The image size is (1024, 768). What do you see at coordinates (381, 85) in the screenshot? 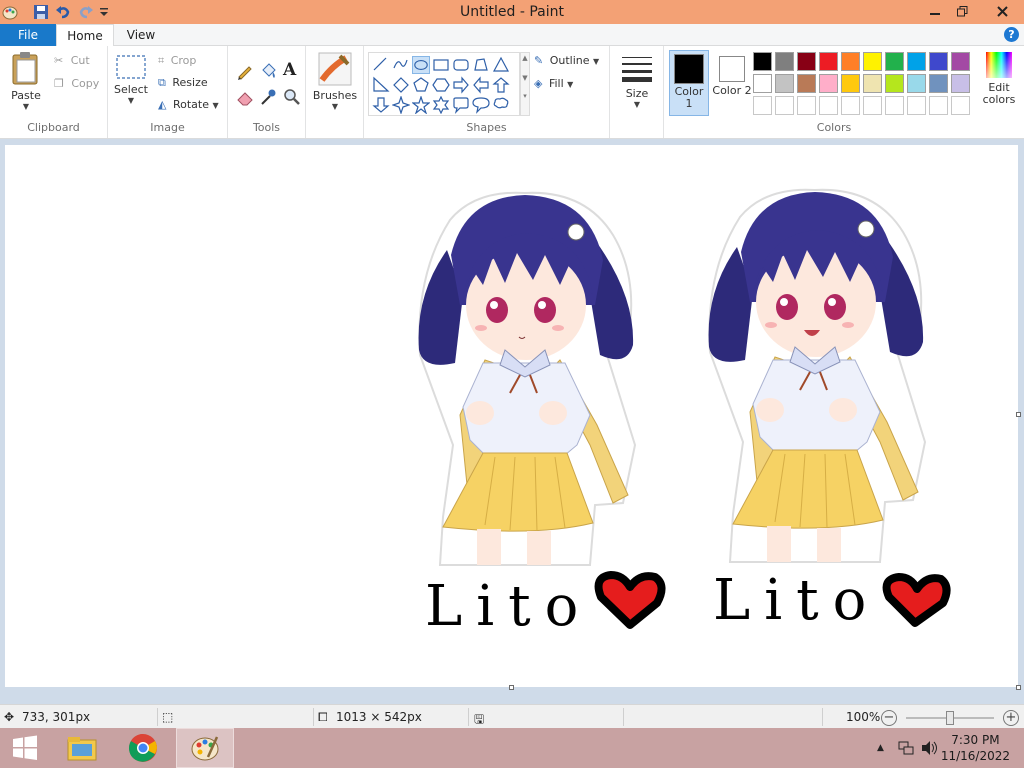
I see `right-triangle-shape-icon` at bounding box center [381, 85].